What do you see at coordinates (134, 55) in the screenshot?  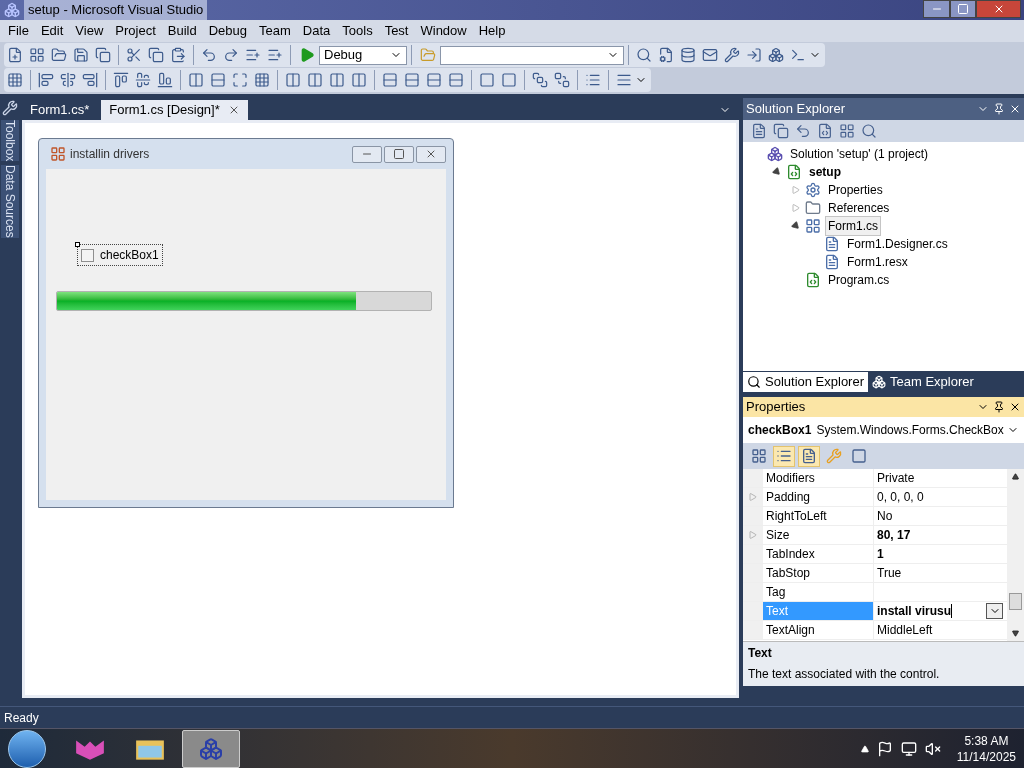 I see `scissors-icon` at bounding box center [134, 55].